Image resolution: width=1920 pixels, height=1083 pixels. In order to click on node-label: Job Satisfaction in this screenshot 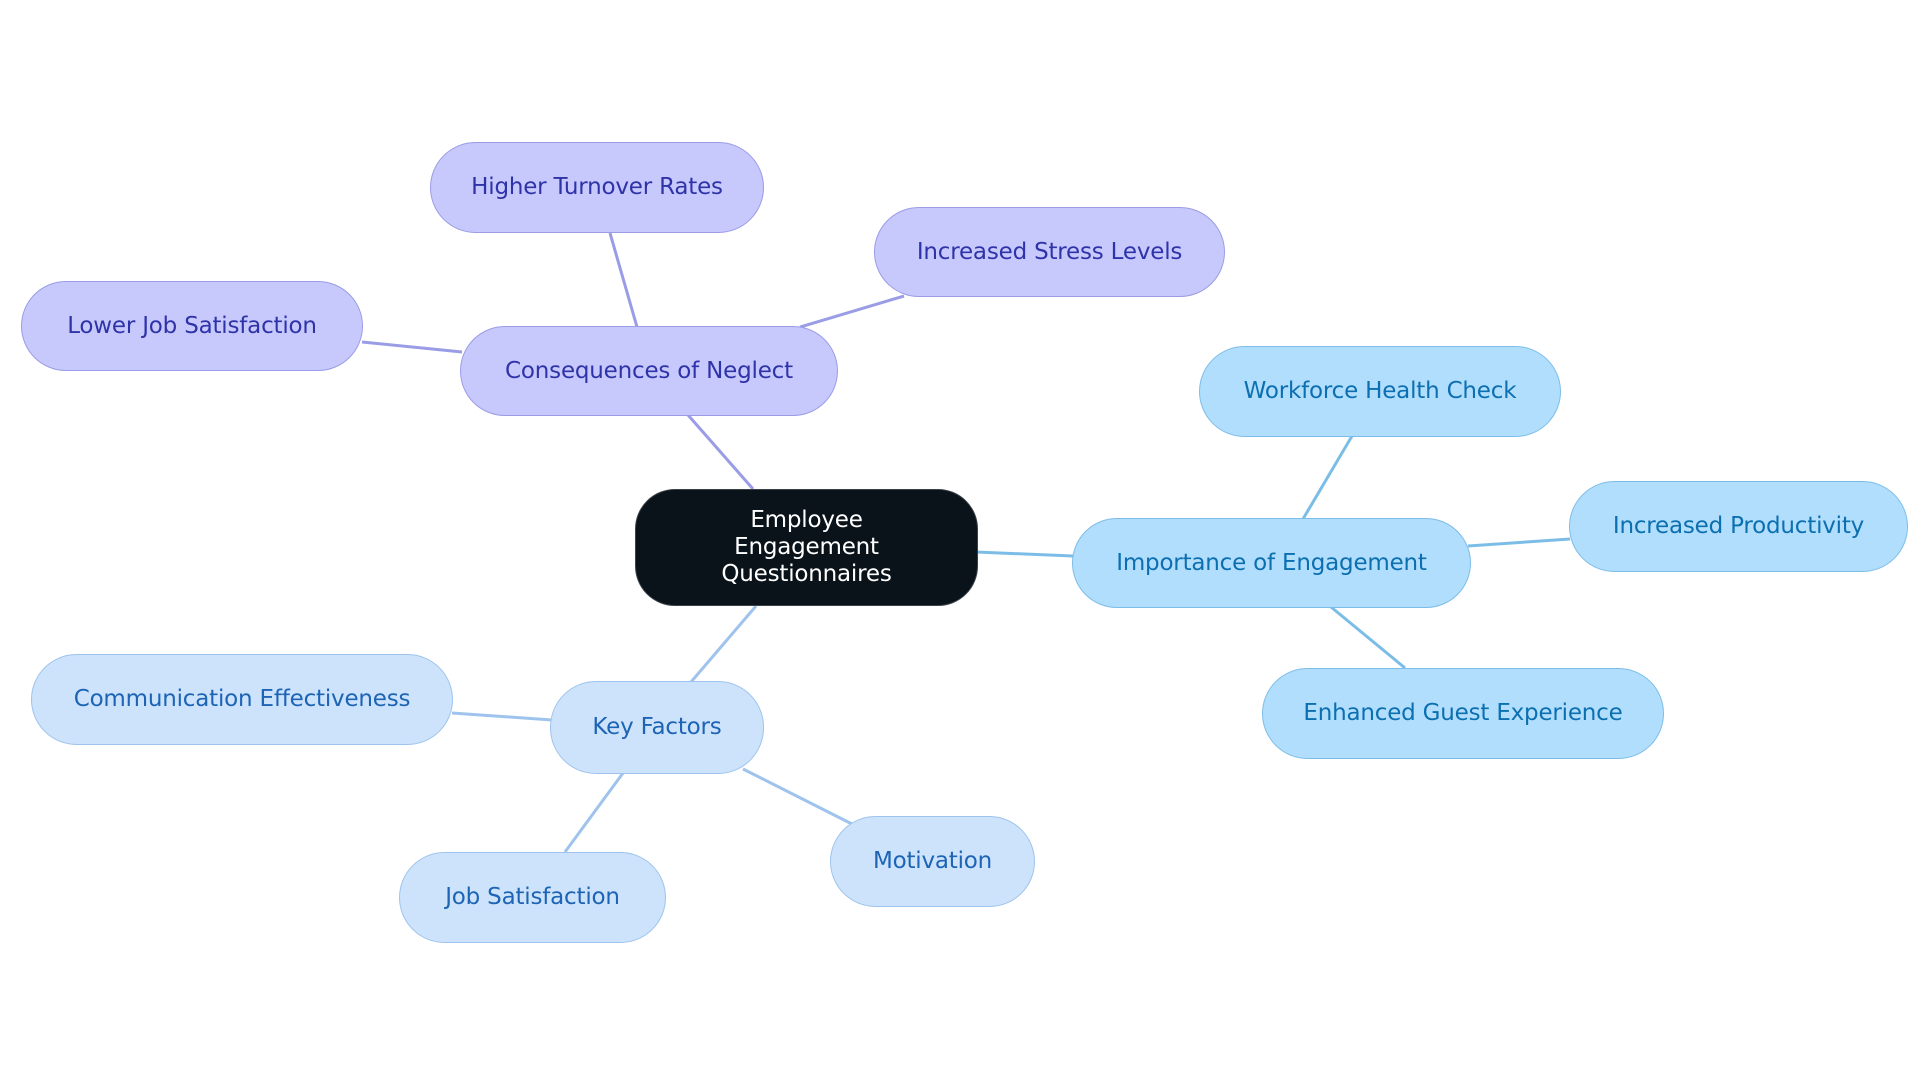, I will do `click(532, 897)`.